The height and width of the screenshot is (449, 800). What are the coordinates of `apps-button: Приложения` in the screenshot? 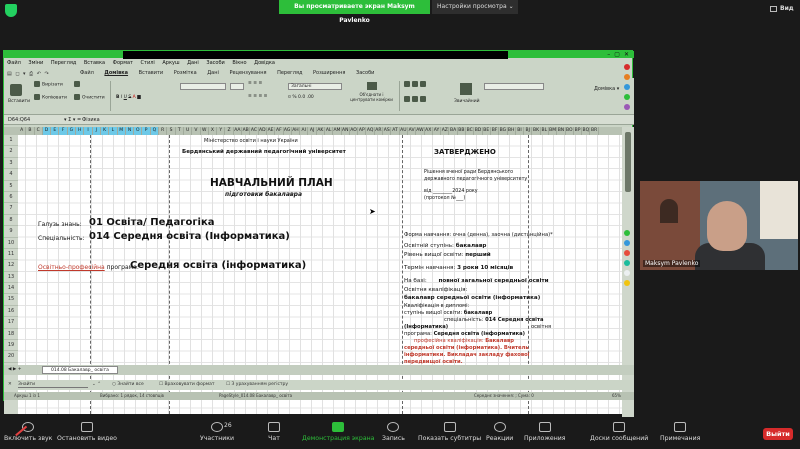 It's located at (545, 432).